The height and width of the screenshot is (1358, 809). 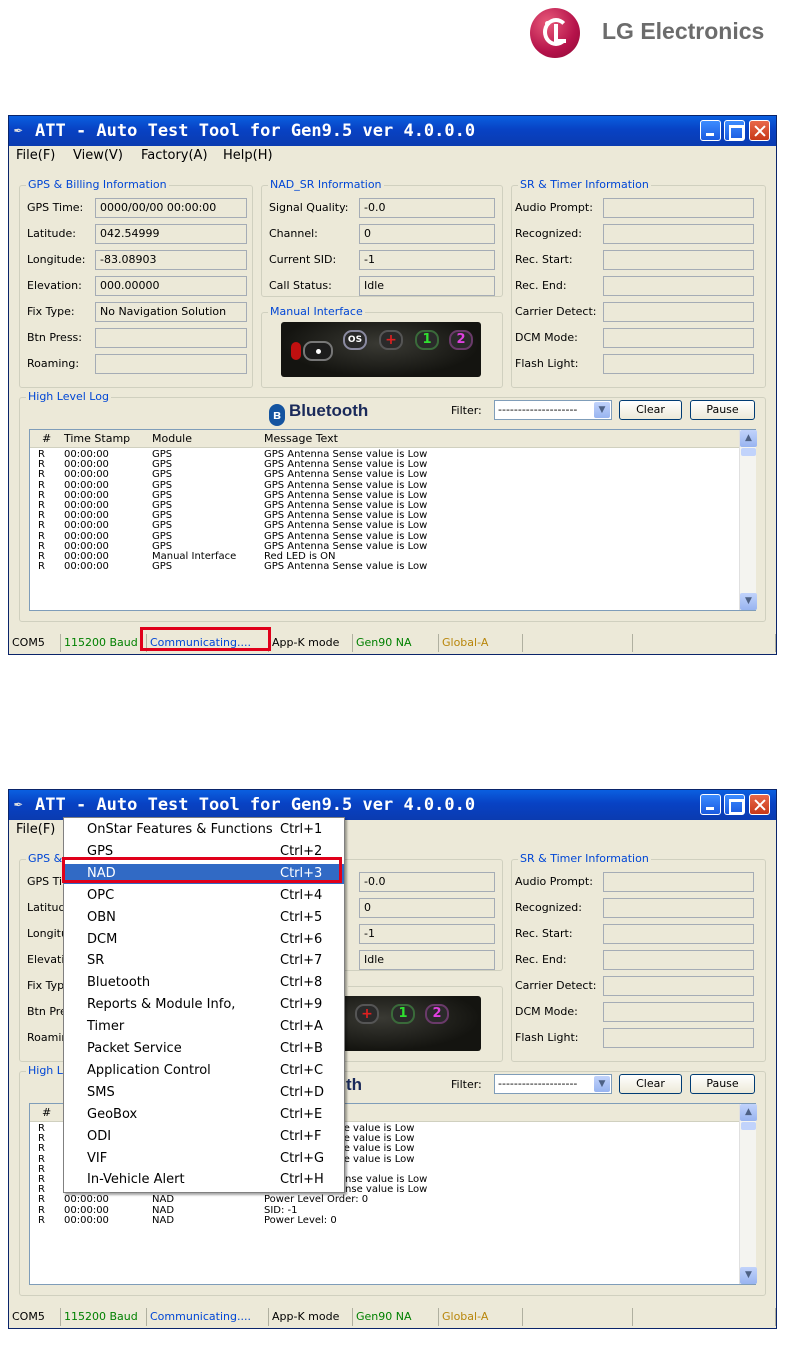 I want to click on log-row-module: GPS, so click(x=162, y=567).